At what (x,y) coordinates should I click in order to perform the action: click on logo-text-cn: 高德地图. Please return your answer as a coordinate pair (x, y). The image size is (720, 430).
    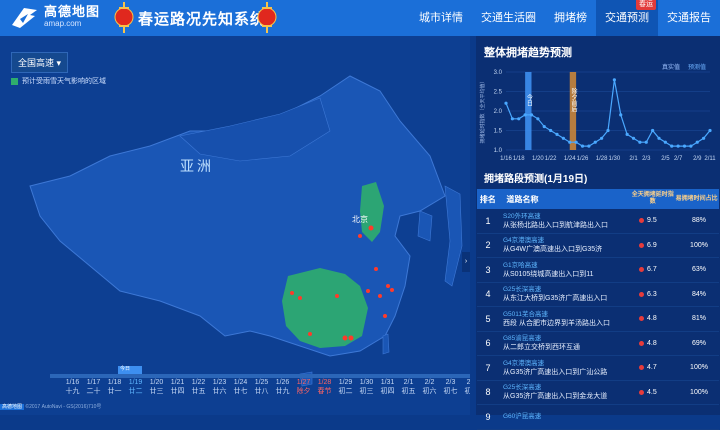
    Looking at the image, I should click on (72, 11).